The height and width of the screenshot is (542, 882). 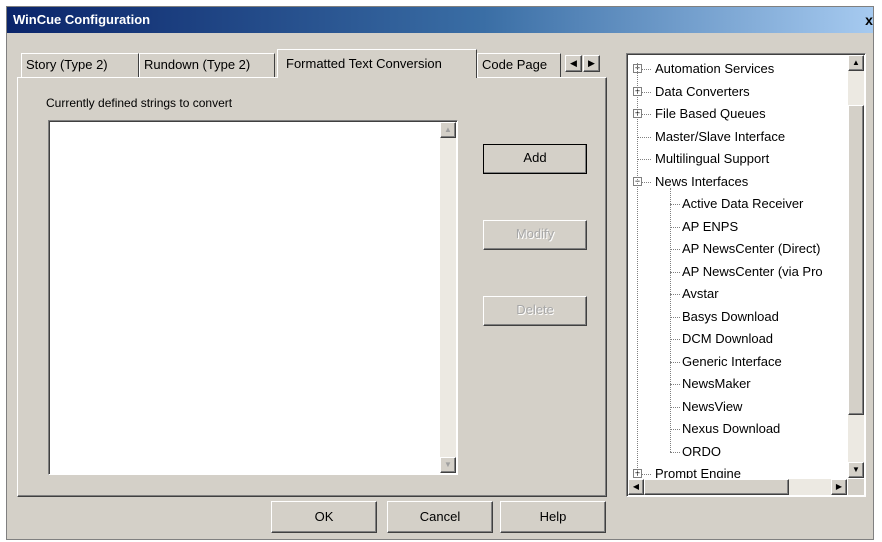 I want to click on tree-scroll-right-icon: ▶, so click(x=839, y=487).